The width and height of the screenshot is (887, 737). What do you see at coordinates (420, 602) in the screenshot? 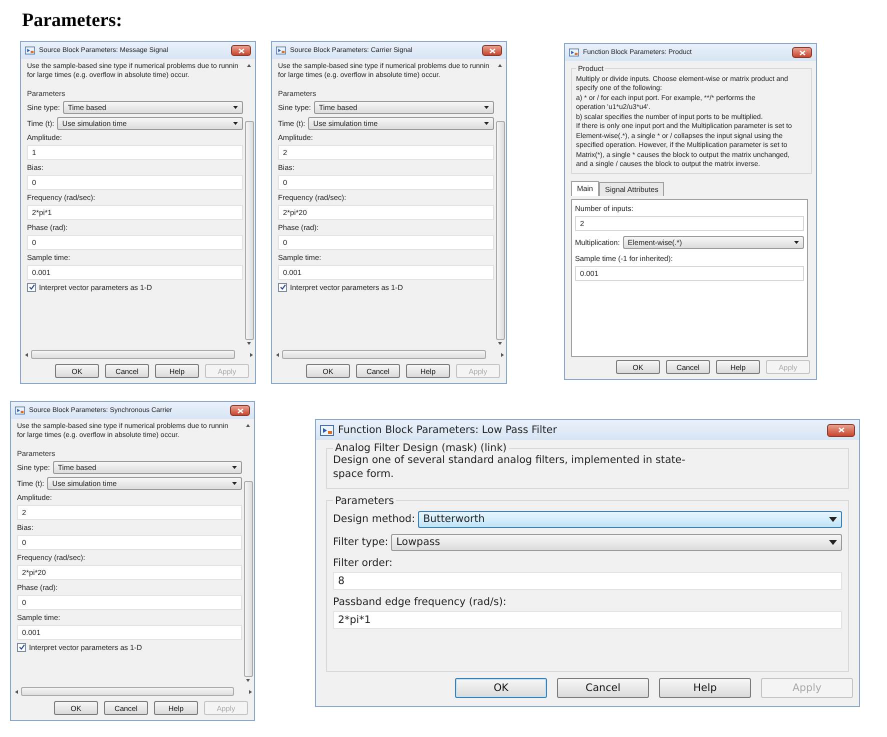
I see `field-label: Passband edge frequency (rad/s):` at bounding box center [420, 602].